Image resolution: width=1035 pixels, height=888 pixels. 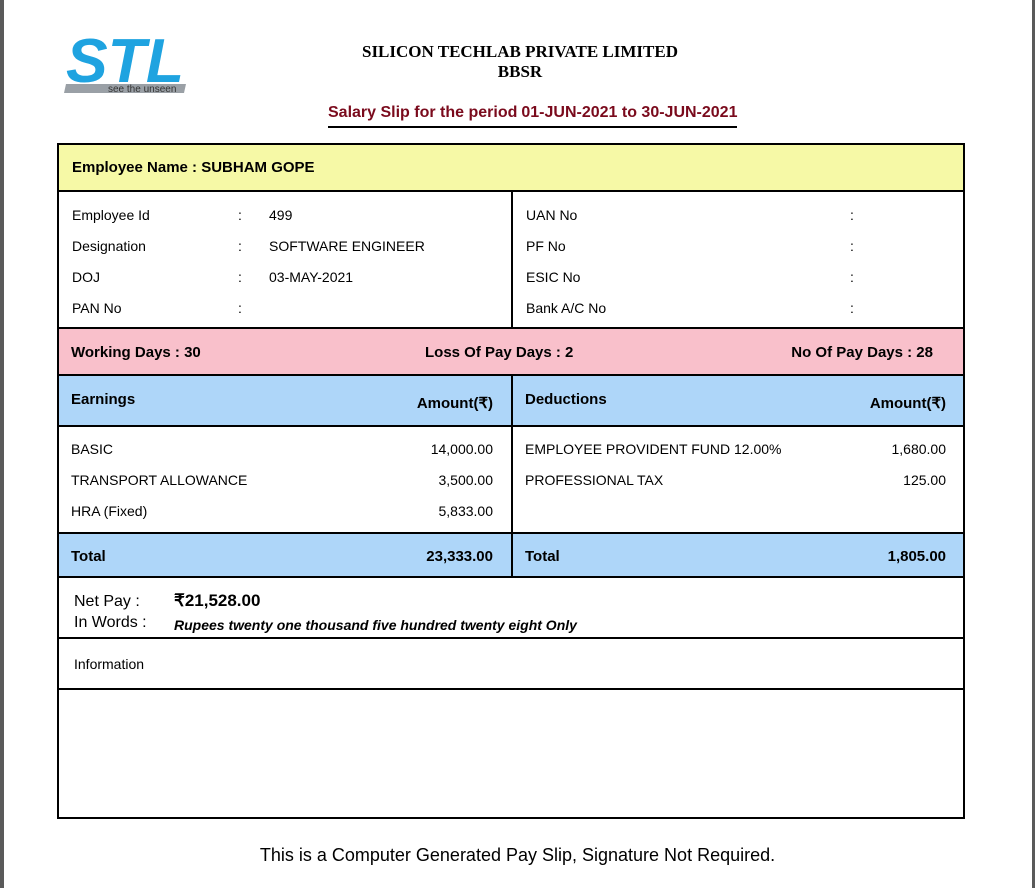 What do you see at coordinates (461, 449) in the screenshot?
I see `earning-amount: 14,000.00` at bounding box center [461, 449].